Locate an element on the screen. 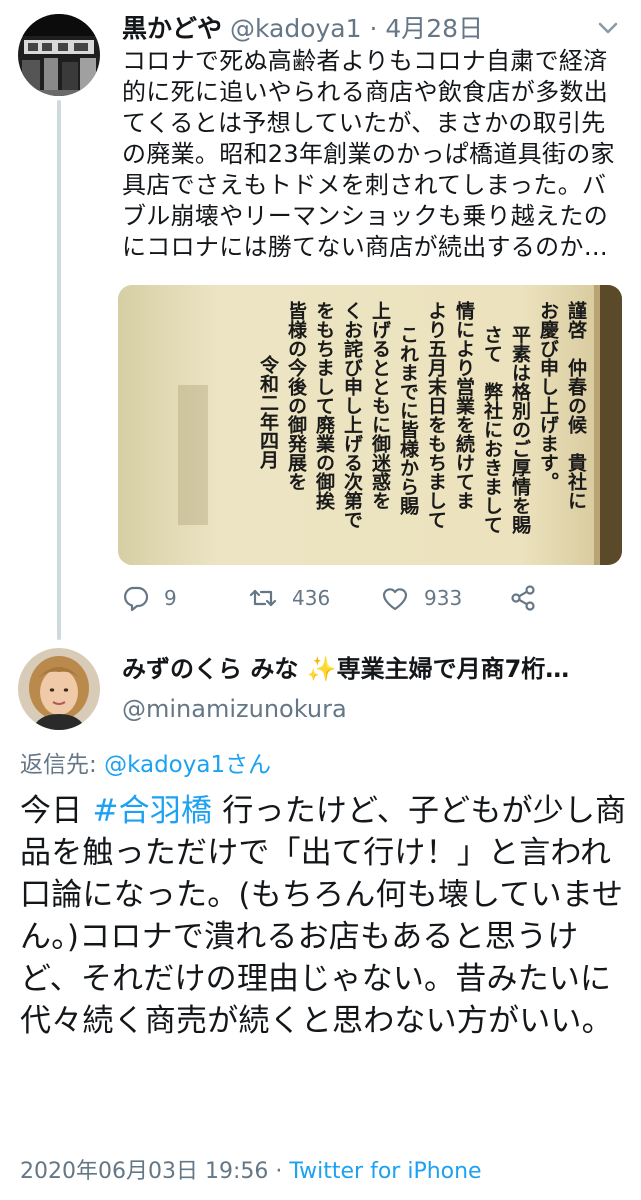 This screenshot has height=1200, width=641. reply-action: 9 is located at coordinates (148, 598).